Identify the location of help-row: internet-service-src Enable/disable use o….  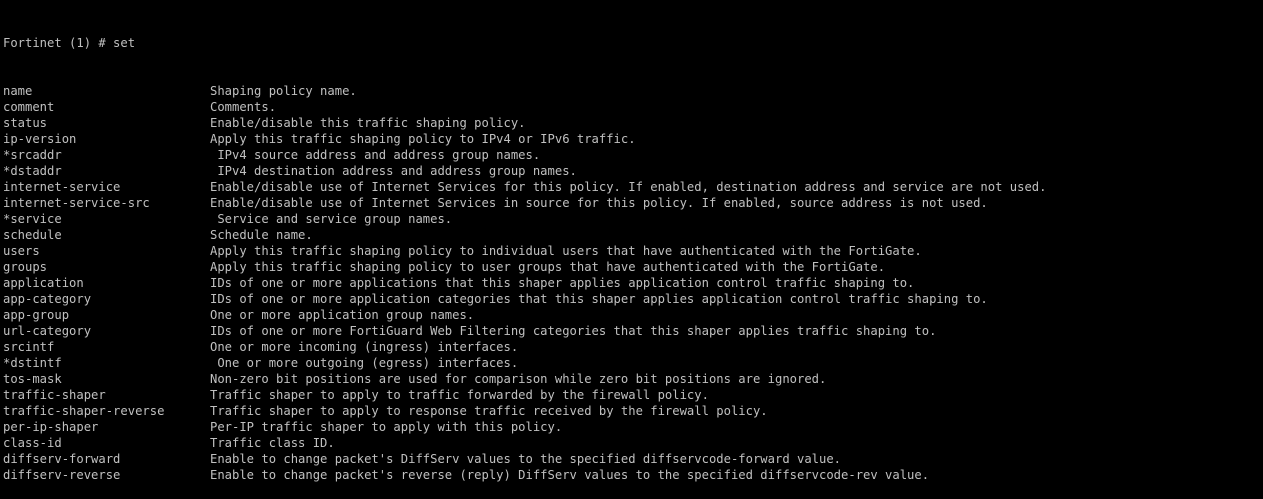
(633, 203).